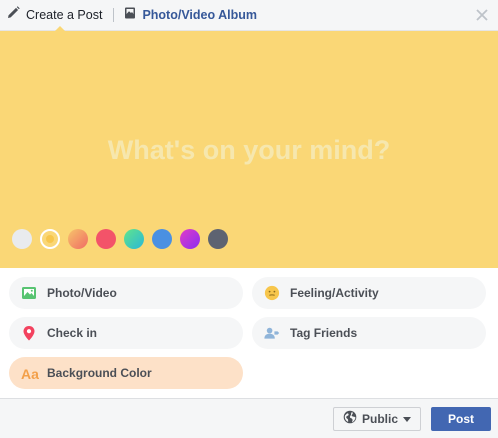 This screenshot has width=498, height=438. What do you see at coordinates (29, 293) in the screenshot?
I see `photo-icon` at bounding box center [29, 293].